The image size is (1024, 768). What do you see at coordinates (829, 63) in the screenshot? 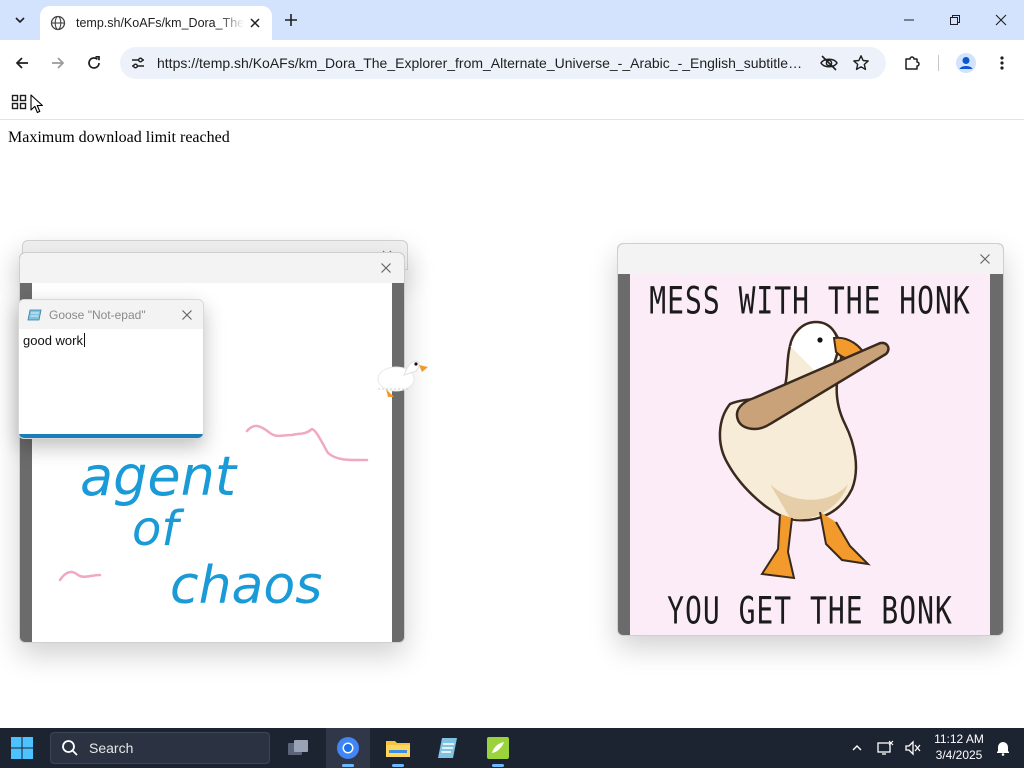
I see `eye-off-icon` at bounding box center [829, 63].